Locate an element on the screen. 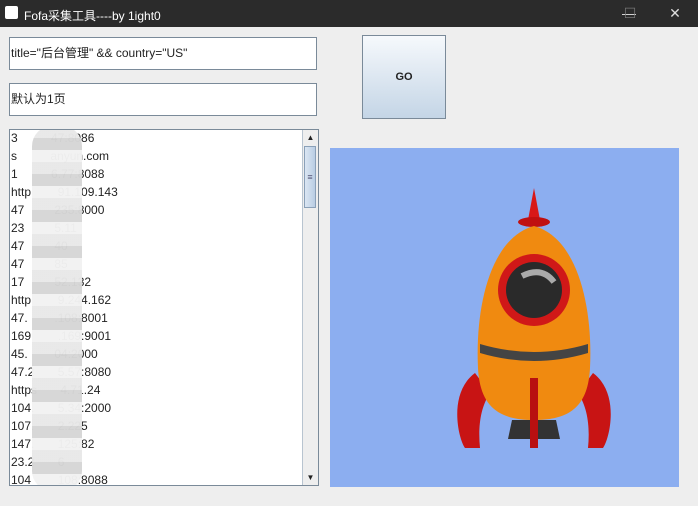  window-title: Fofa采集工具----by 1ight0 is located at coordinates (92, 16).